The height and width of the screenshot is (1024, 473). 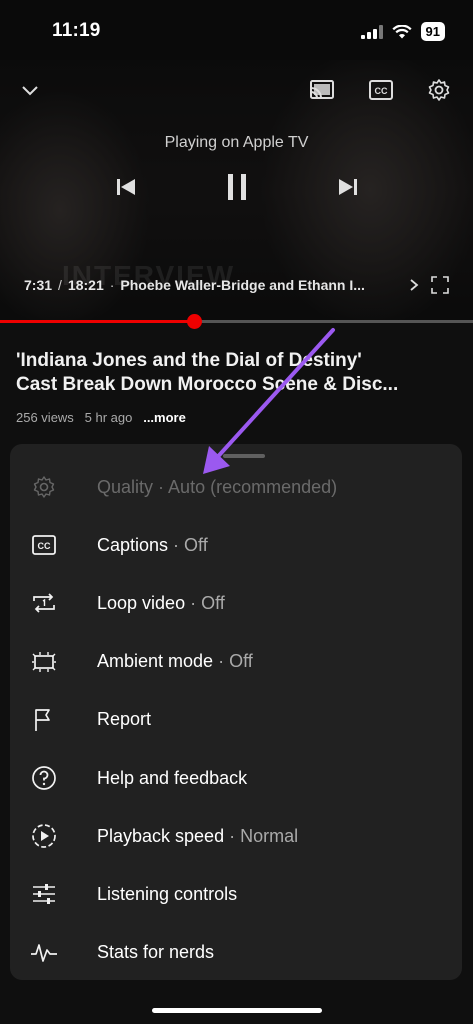 What do you see at coordinates (237, 1010) in the screenshot?
I see `home-indicator` at bounding box center [237, 1010].